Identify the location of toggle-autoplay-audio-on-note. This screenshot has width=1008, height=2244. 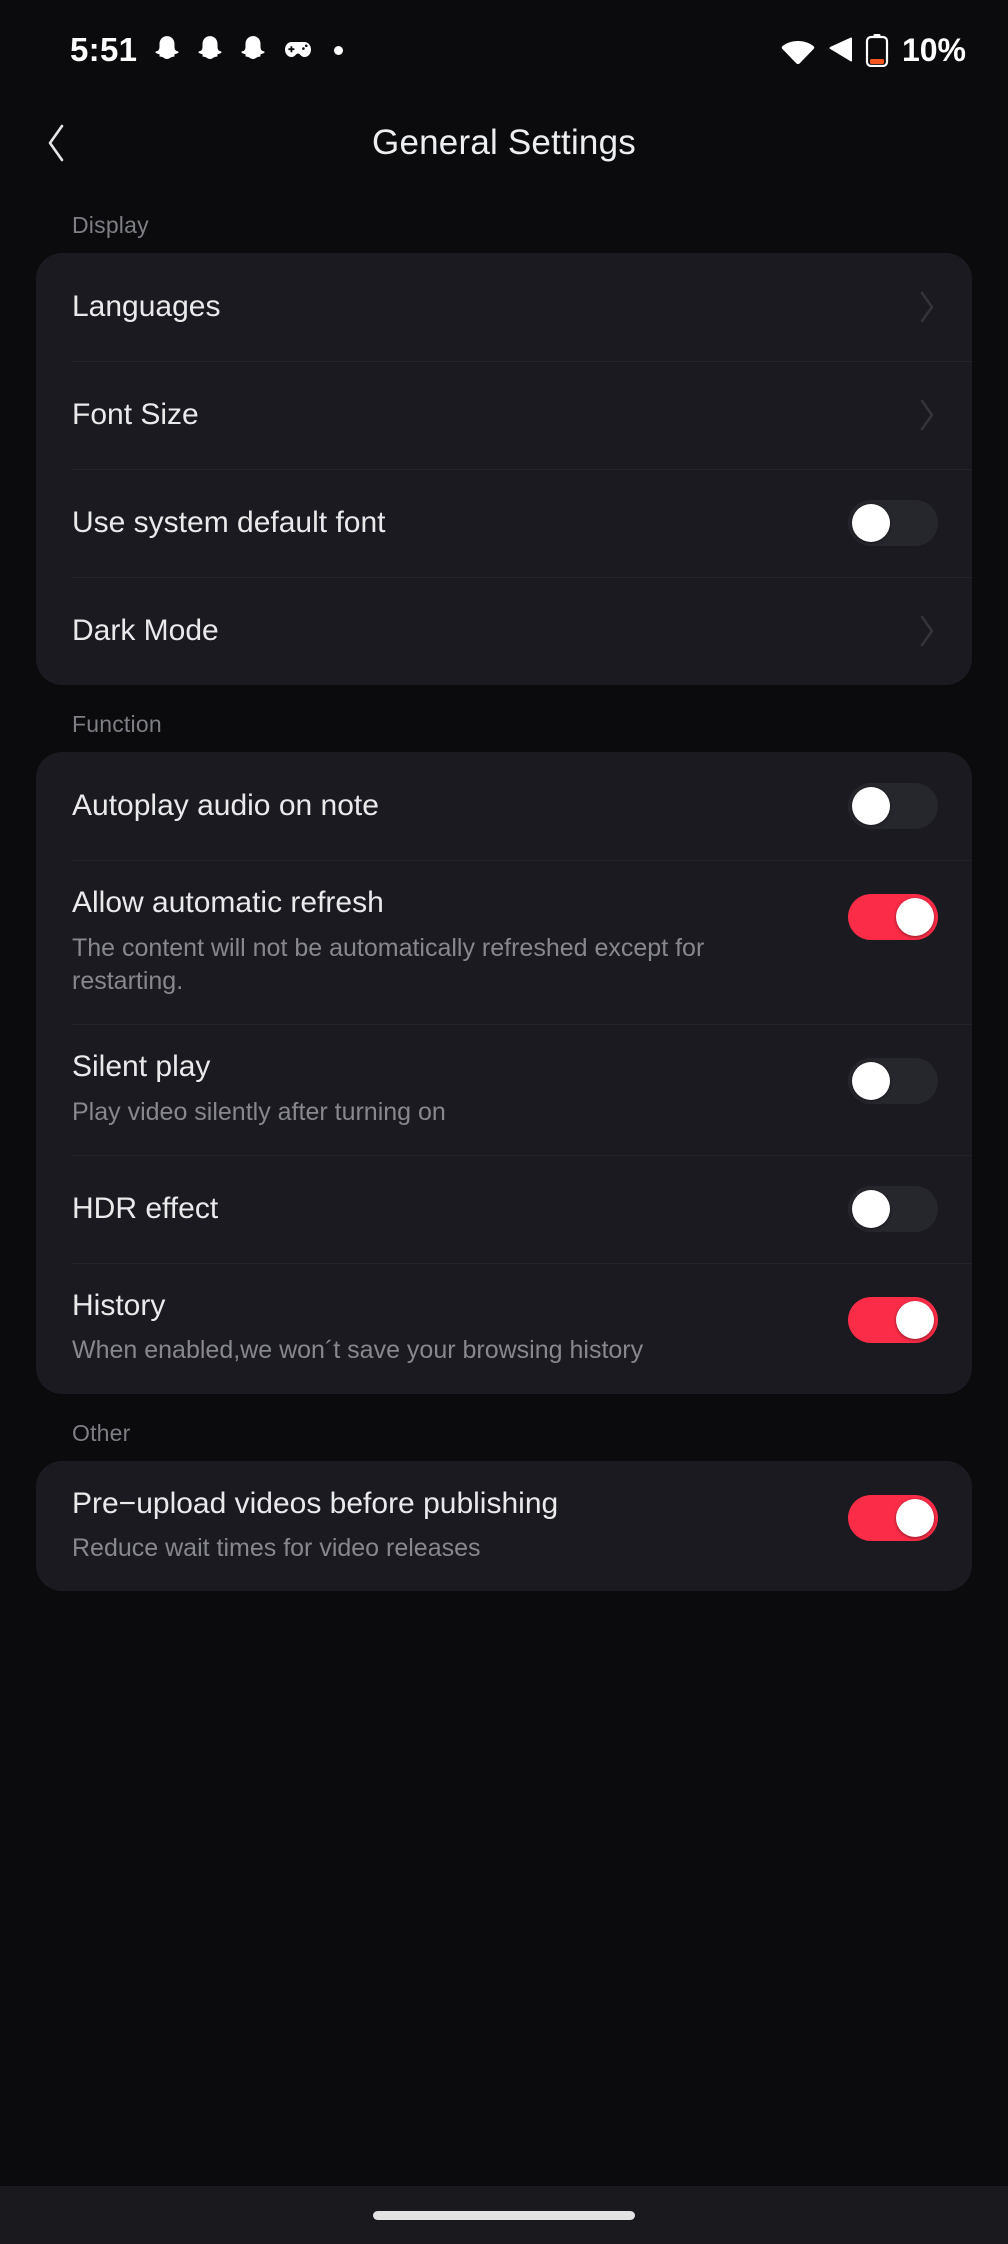
(893, 806).